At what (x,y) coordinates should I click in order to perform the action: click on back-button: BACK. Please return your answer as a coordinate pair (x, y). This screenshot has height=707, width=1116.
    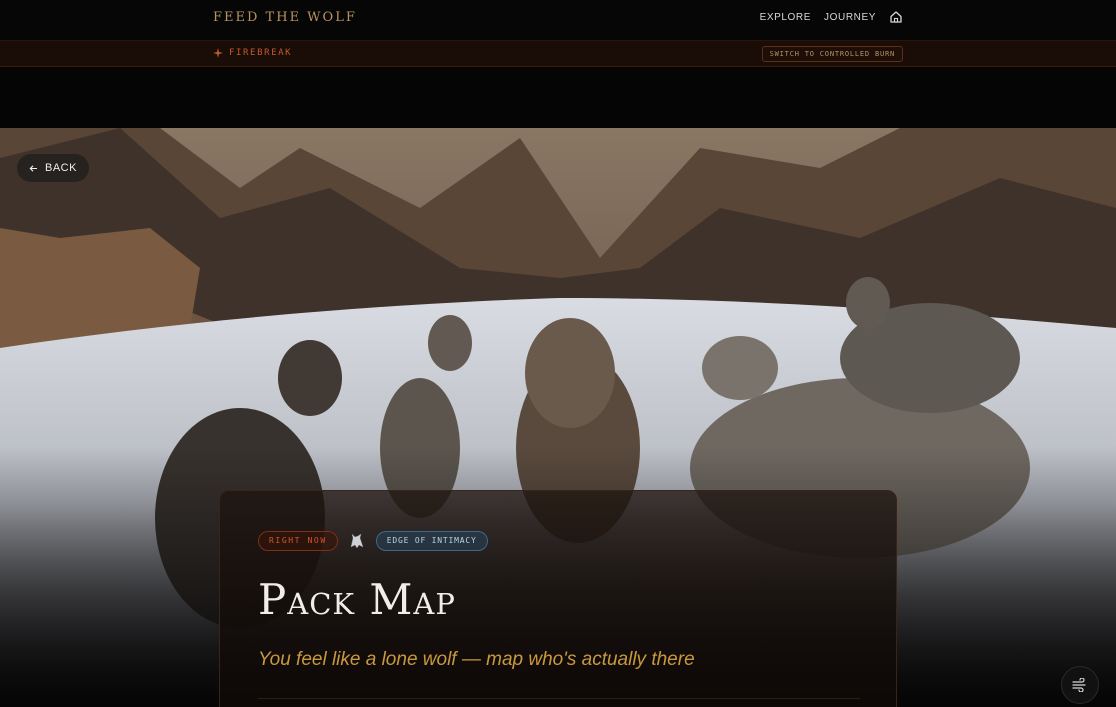
    Looking at the image, I should click on (53, 168).